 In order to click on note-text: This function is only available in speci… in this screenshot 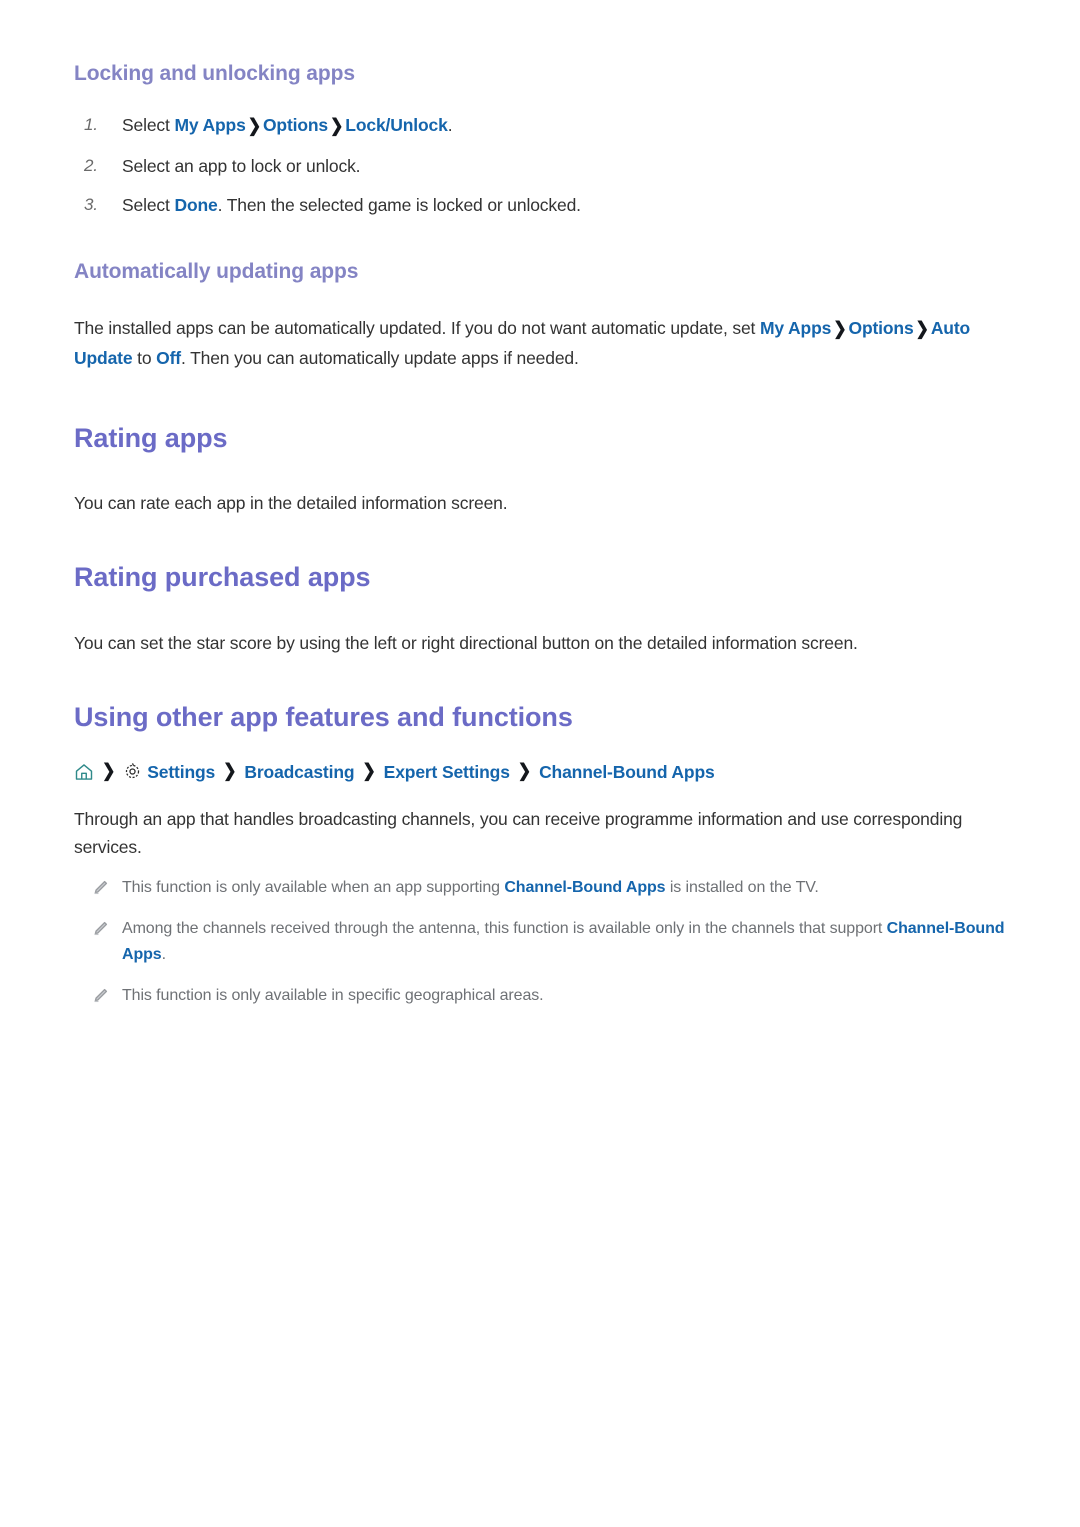, I will do `click(333, 995)`.